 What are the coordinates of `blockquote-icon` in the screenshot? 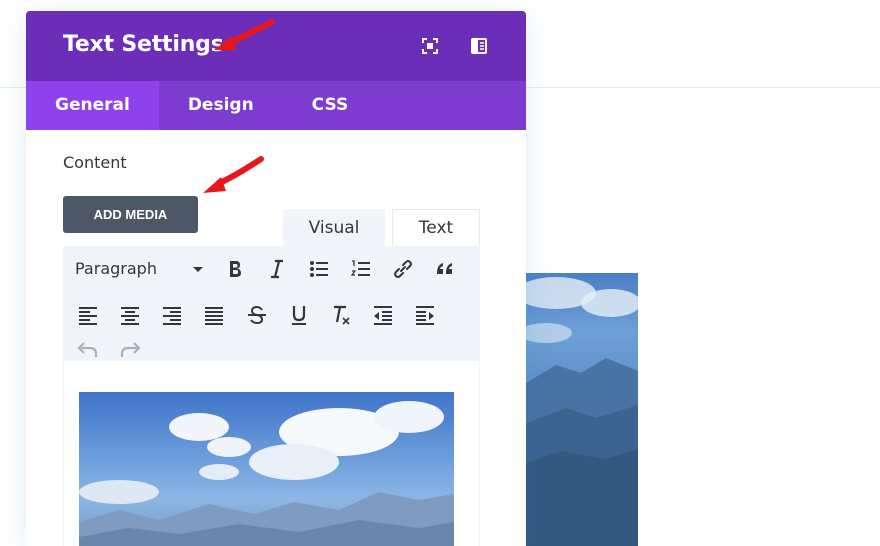 It's located at (445, 269).